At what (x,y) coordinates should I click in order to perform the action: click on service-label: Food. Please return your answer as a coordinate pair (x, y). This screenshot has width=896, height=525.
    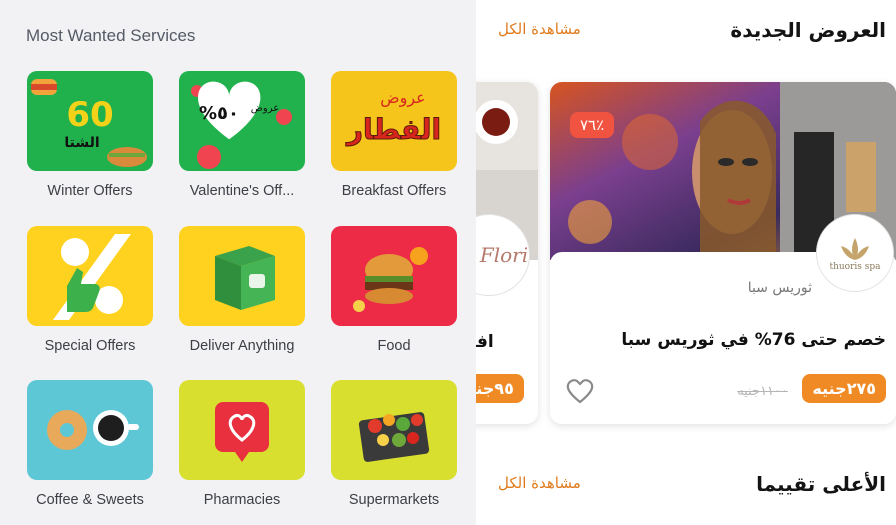
    Looking at the image, I should click on (394, 346).